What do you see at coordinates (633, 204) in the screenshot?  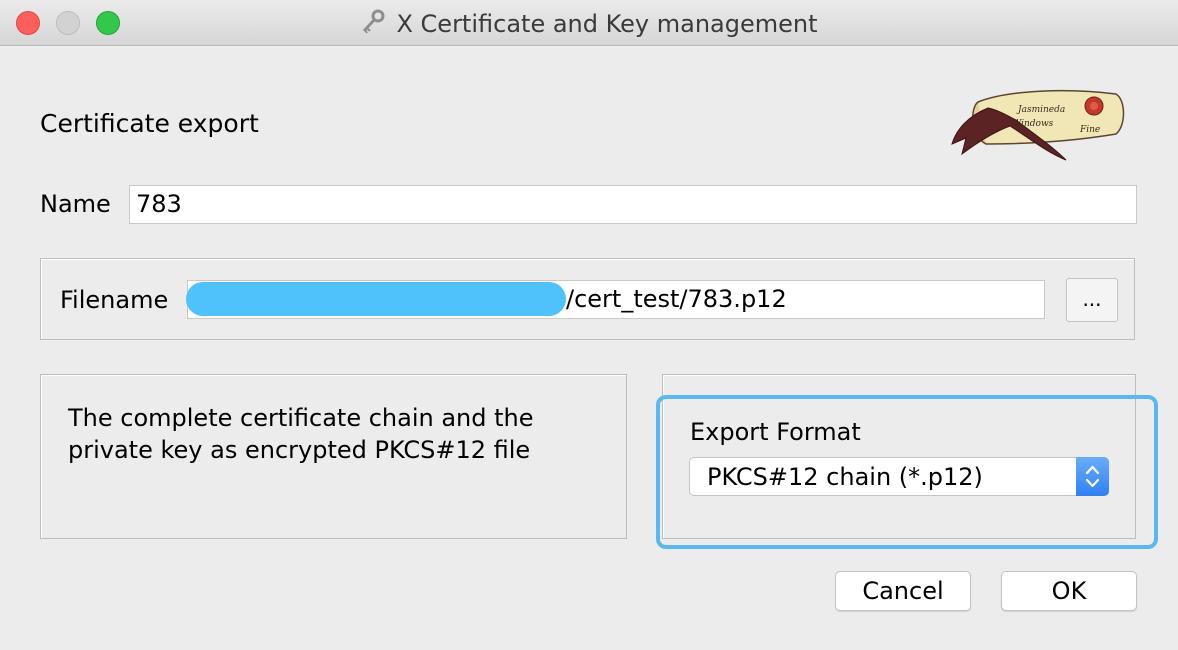 I see `name-field: 783` at bounding box center [633, 204].